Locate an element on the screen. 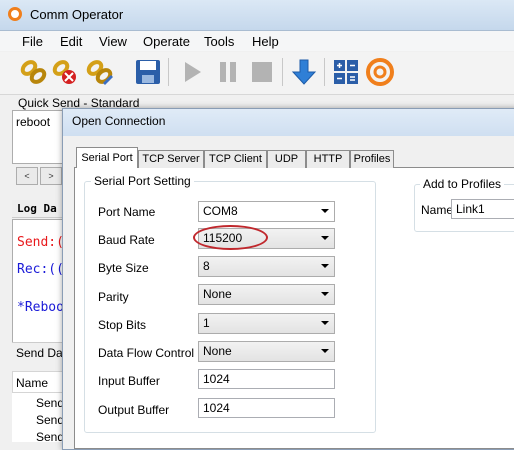  profile-name-label: Name is located at coordinates (437, 210).